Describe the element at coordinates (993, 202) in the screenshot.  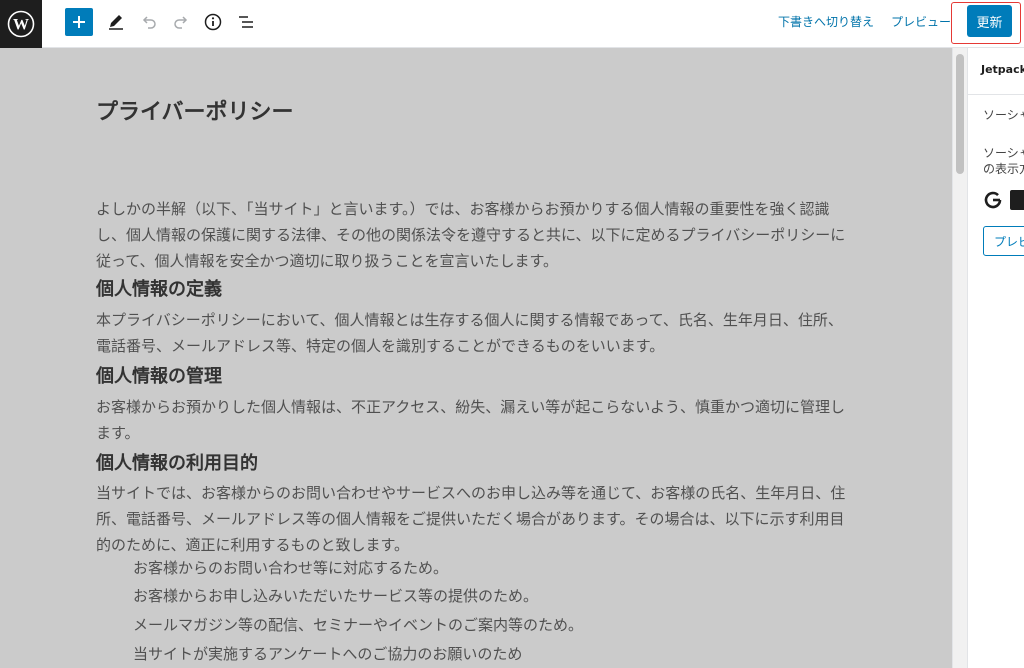
I see `google-icon` at that location.